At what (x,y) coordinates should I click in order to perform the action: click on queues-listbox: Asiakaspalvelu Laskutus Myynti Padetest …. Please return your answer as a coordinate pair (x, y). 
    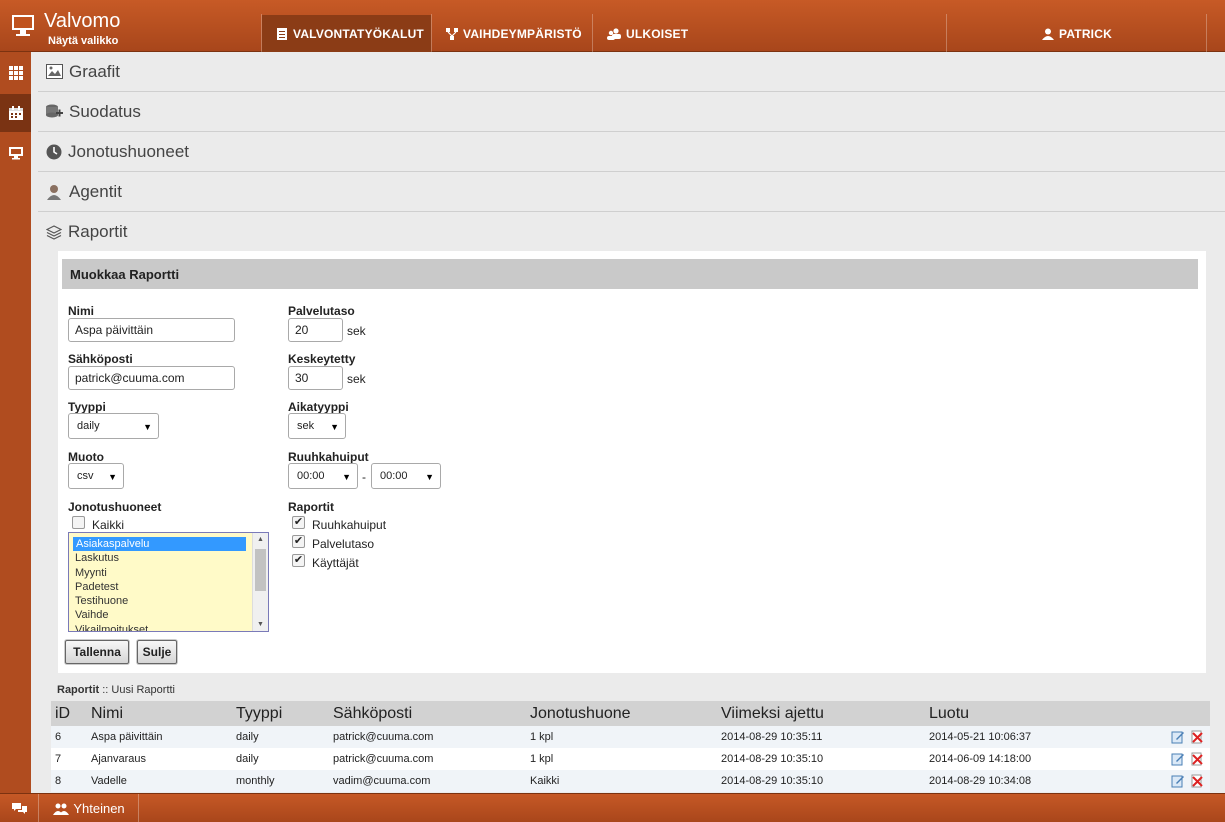
    Looking at the image, I should click on (168, 582).